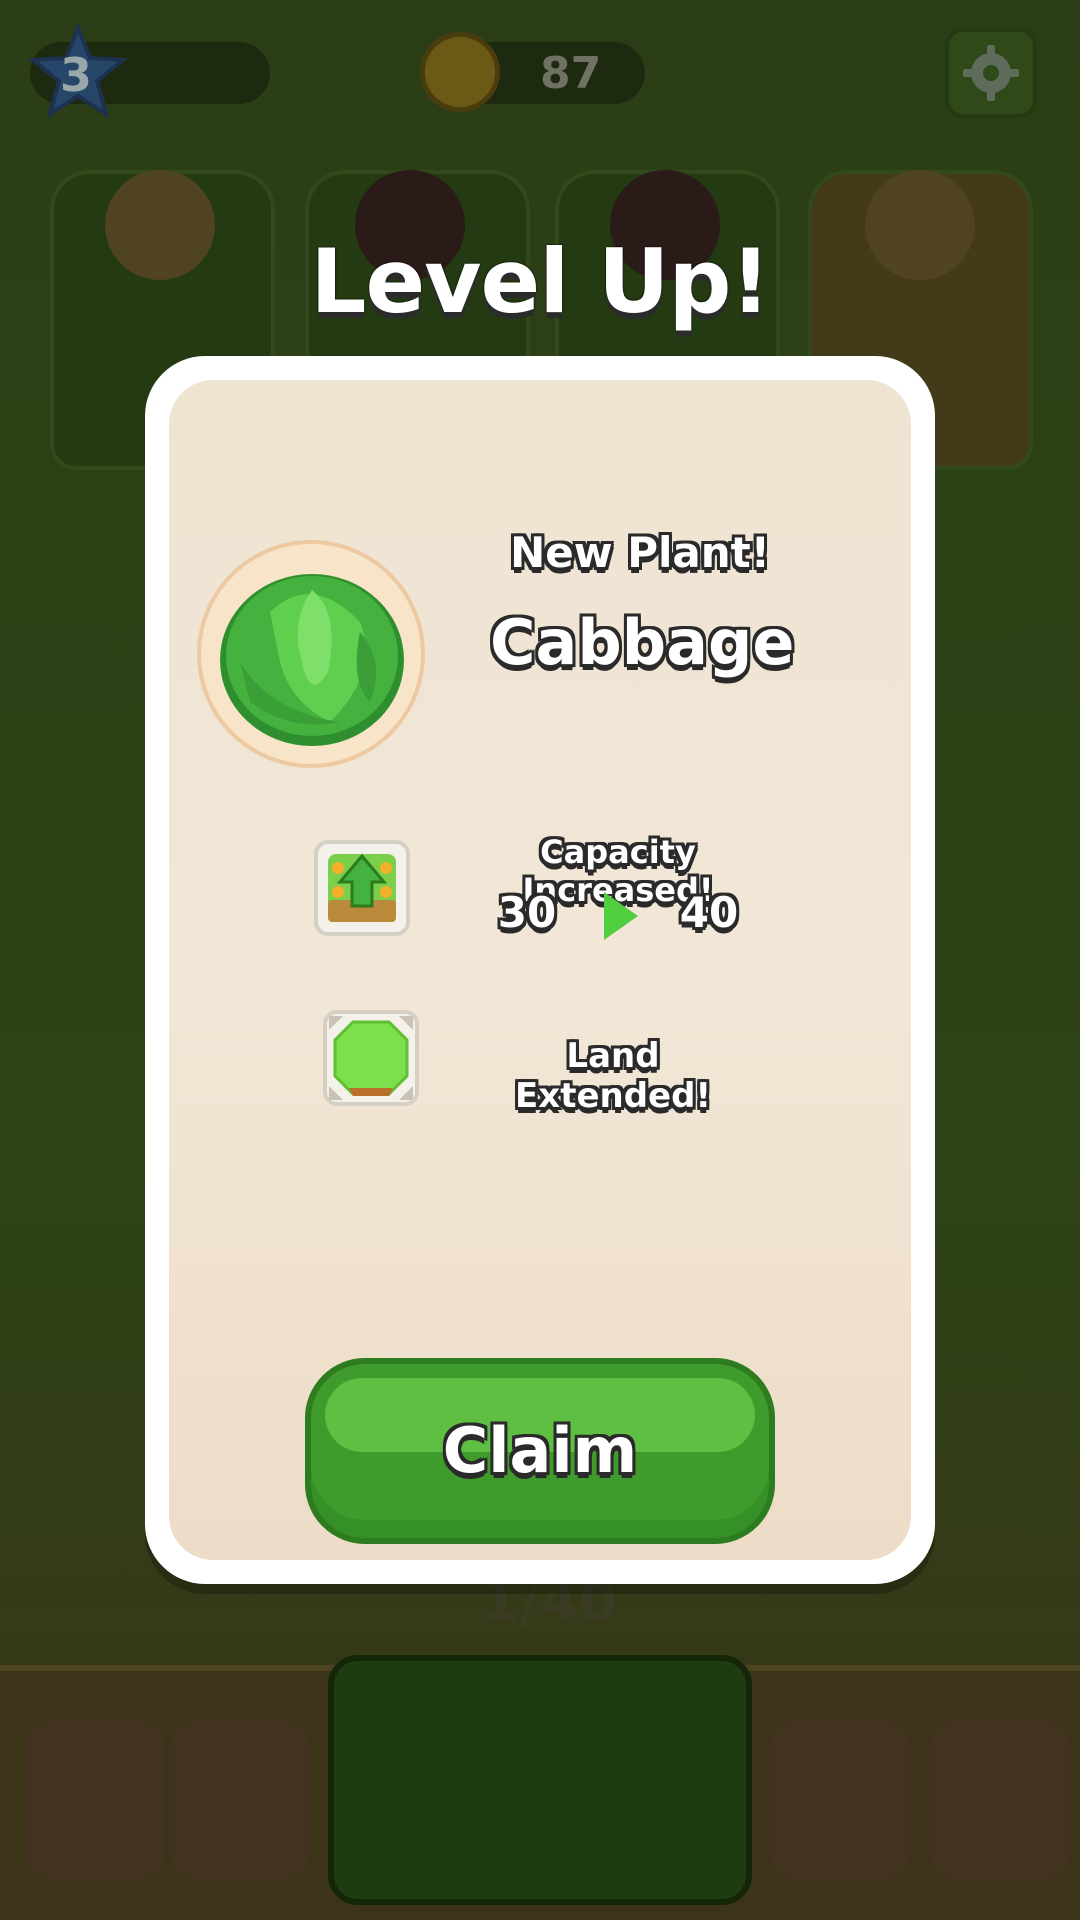 The image size is (1080, 1920). I want to click on coin-icon, so click(460, 72).